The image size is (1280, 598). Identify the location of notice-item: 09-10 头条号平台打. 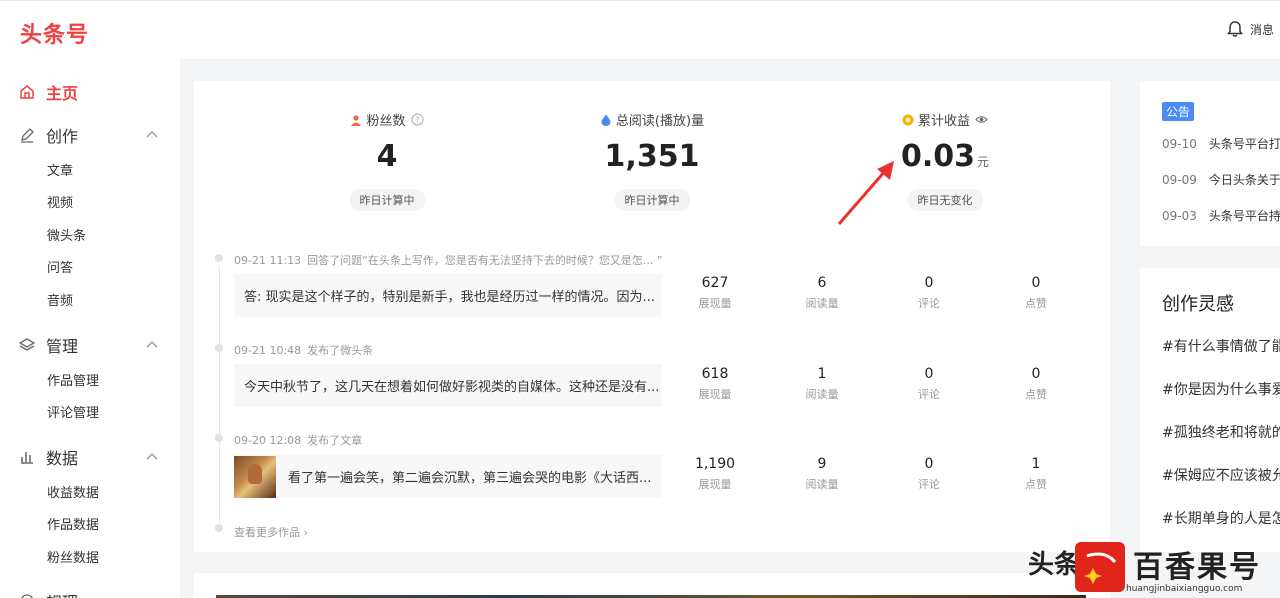
(1221, 143).